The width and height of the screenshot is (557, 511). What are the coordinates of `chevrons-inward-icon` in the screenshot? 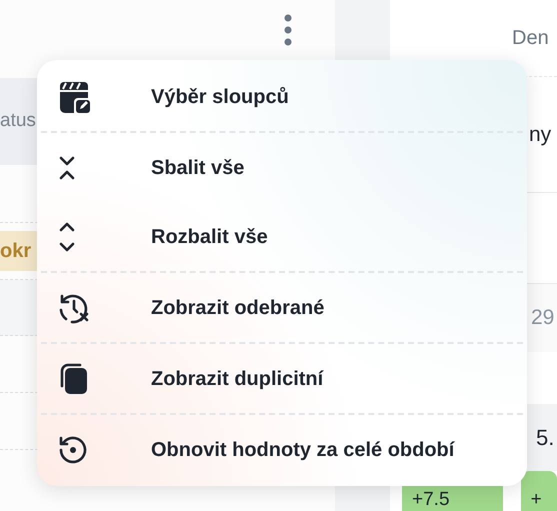 It's located at (67, 168).